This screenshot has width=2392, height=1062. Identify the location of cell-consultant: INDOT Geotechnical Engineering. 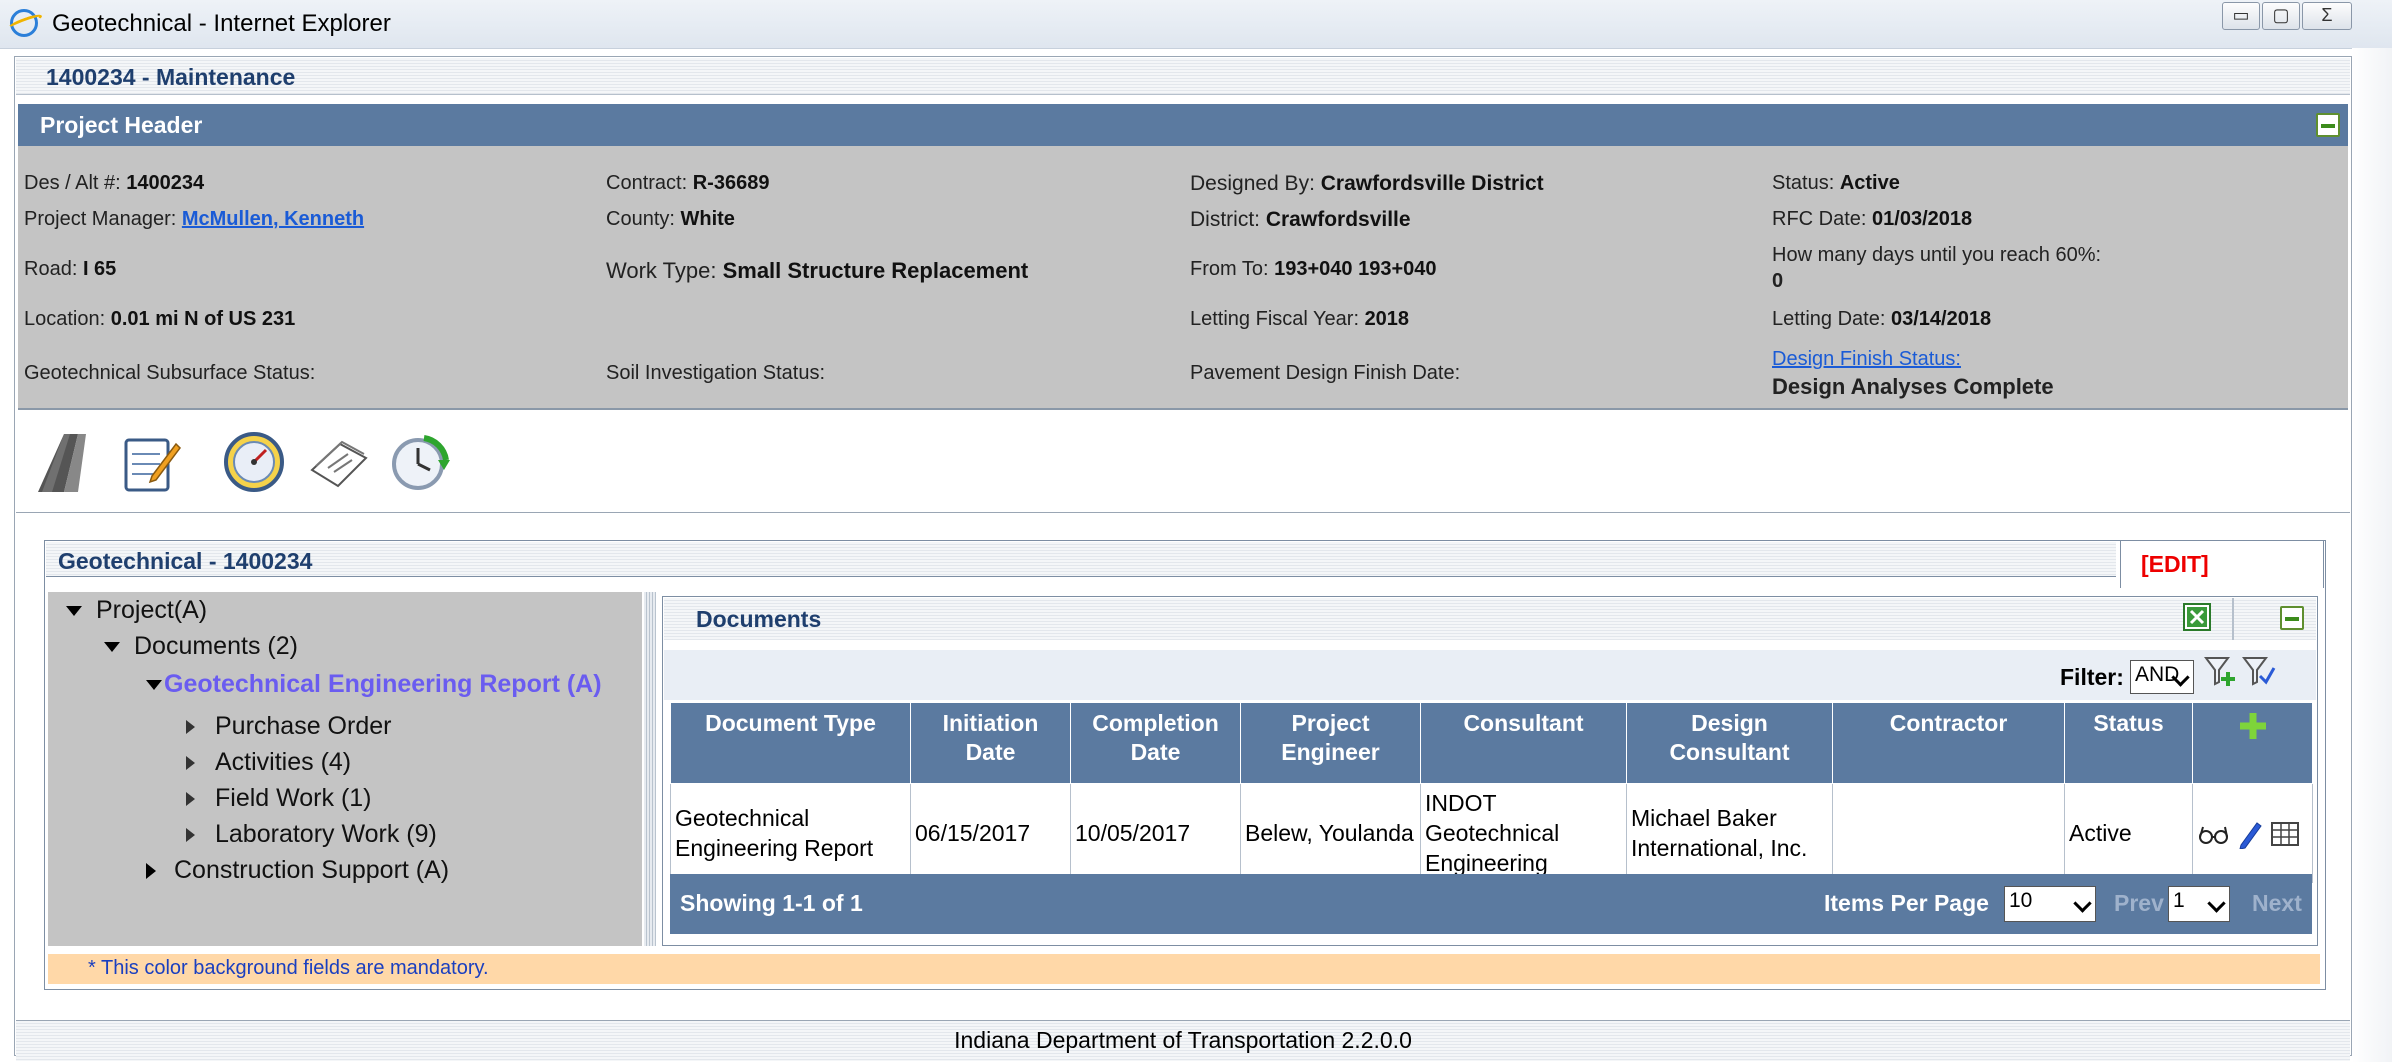
(1523, 833).